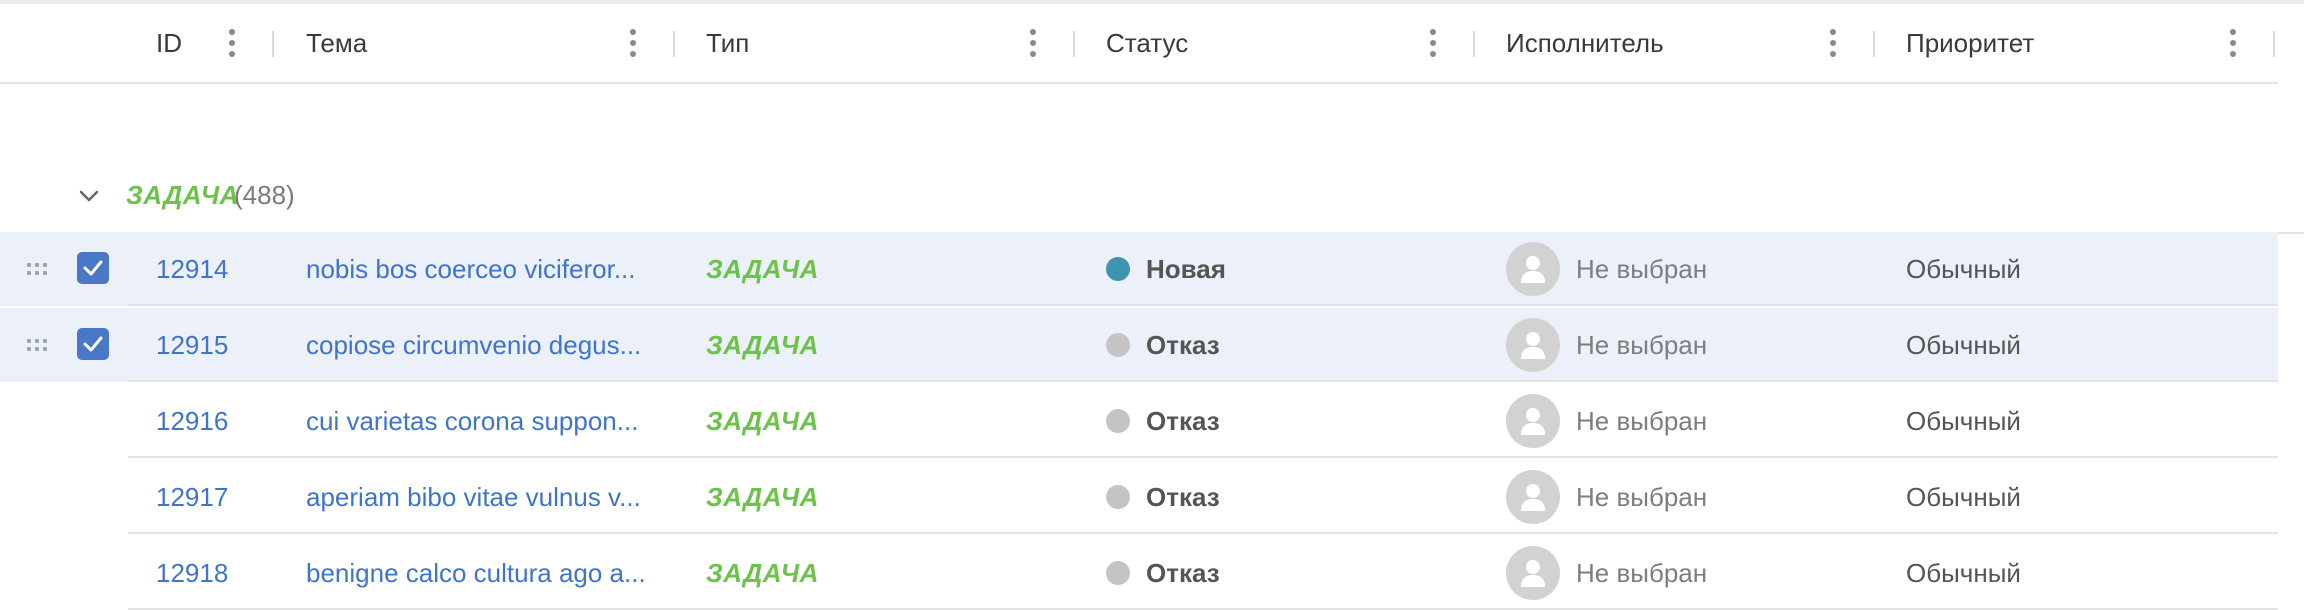 This screenshot has height=610, width=2304. I want to click on row-status: Новая, so click(1166, 269).